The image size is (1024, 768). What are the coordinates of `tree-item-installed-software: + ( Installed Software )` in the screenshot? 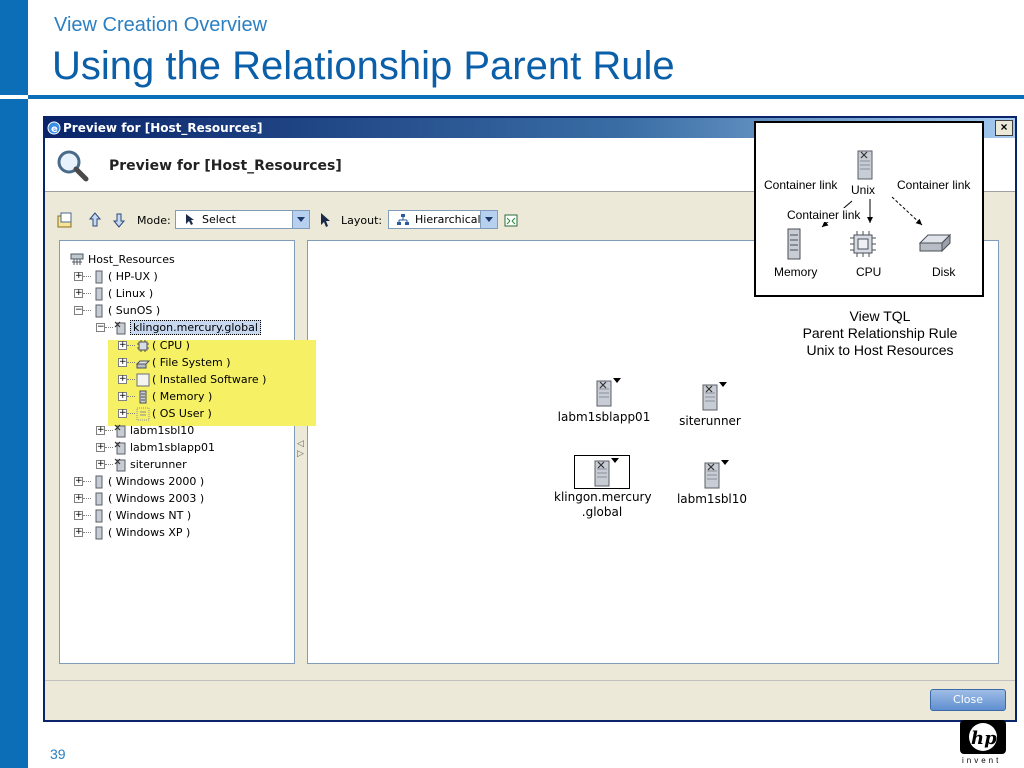 It's located at (203, 380).